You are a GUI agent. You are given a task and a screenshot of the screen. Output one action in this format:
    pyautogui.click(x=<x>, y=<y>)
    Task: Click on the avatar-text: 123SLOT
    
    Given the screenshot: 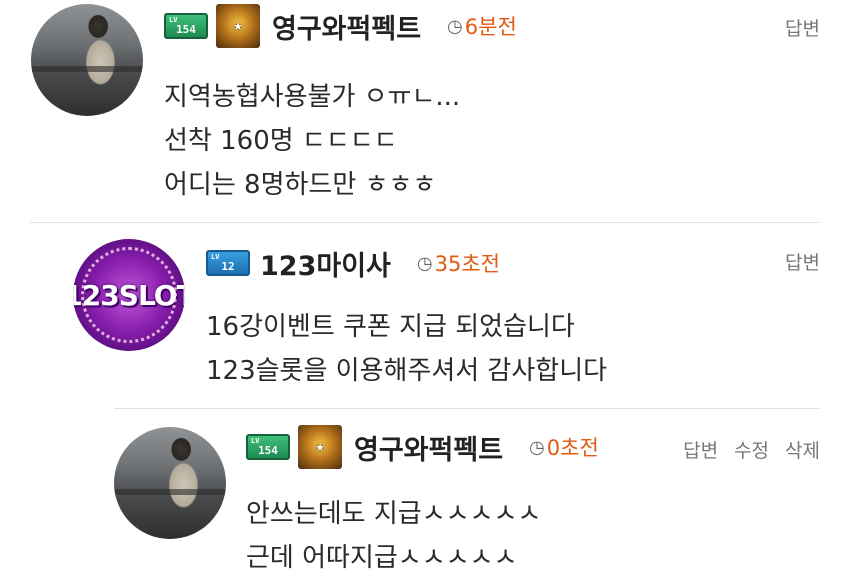 What is the action you would take?
    pyautogui.click(x=129, y=295)
    